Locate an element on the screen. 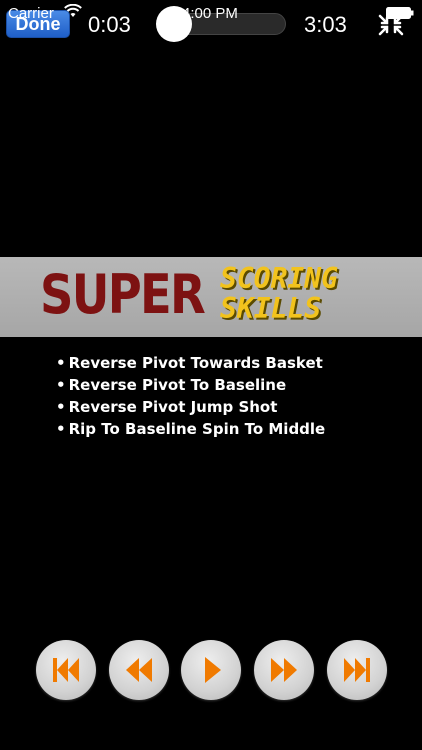 This screenshot has width=422, height=750. skip-to-end-icon is located at coordinates (357, 670).